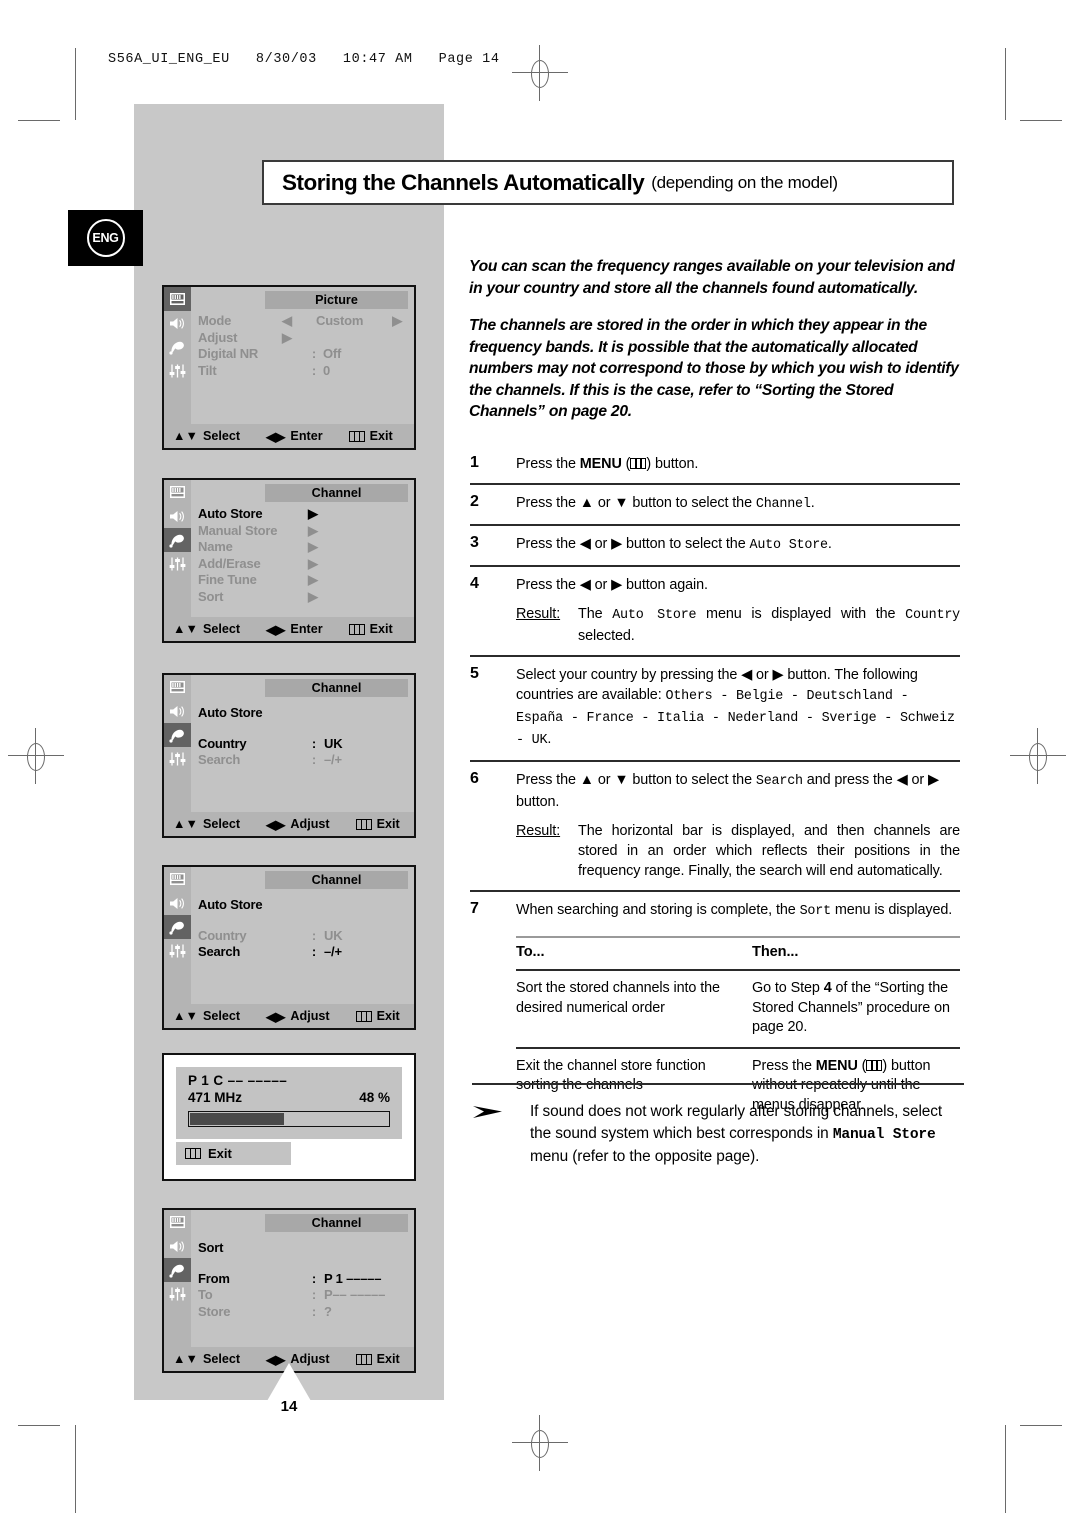 This screenshot has height=1528, width=1080. What do you see at coordinates (229, 563) in the screenshot?
I see `osd-row-label: Add/Erase` at bounding box center [229, 563].